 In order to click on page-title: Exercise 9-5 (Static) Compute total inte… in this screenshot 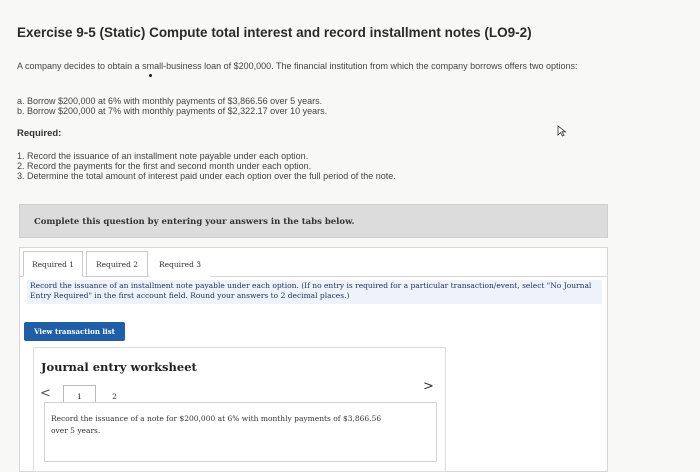, I will do `click(274, 32)`.